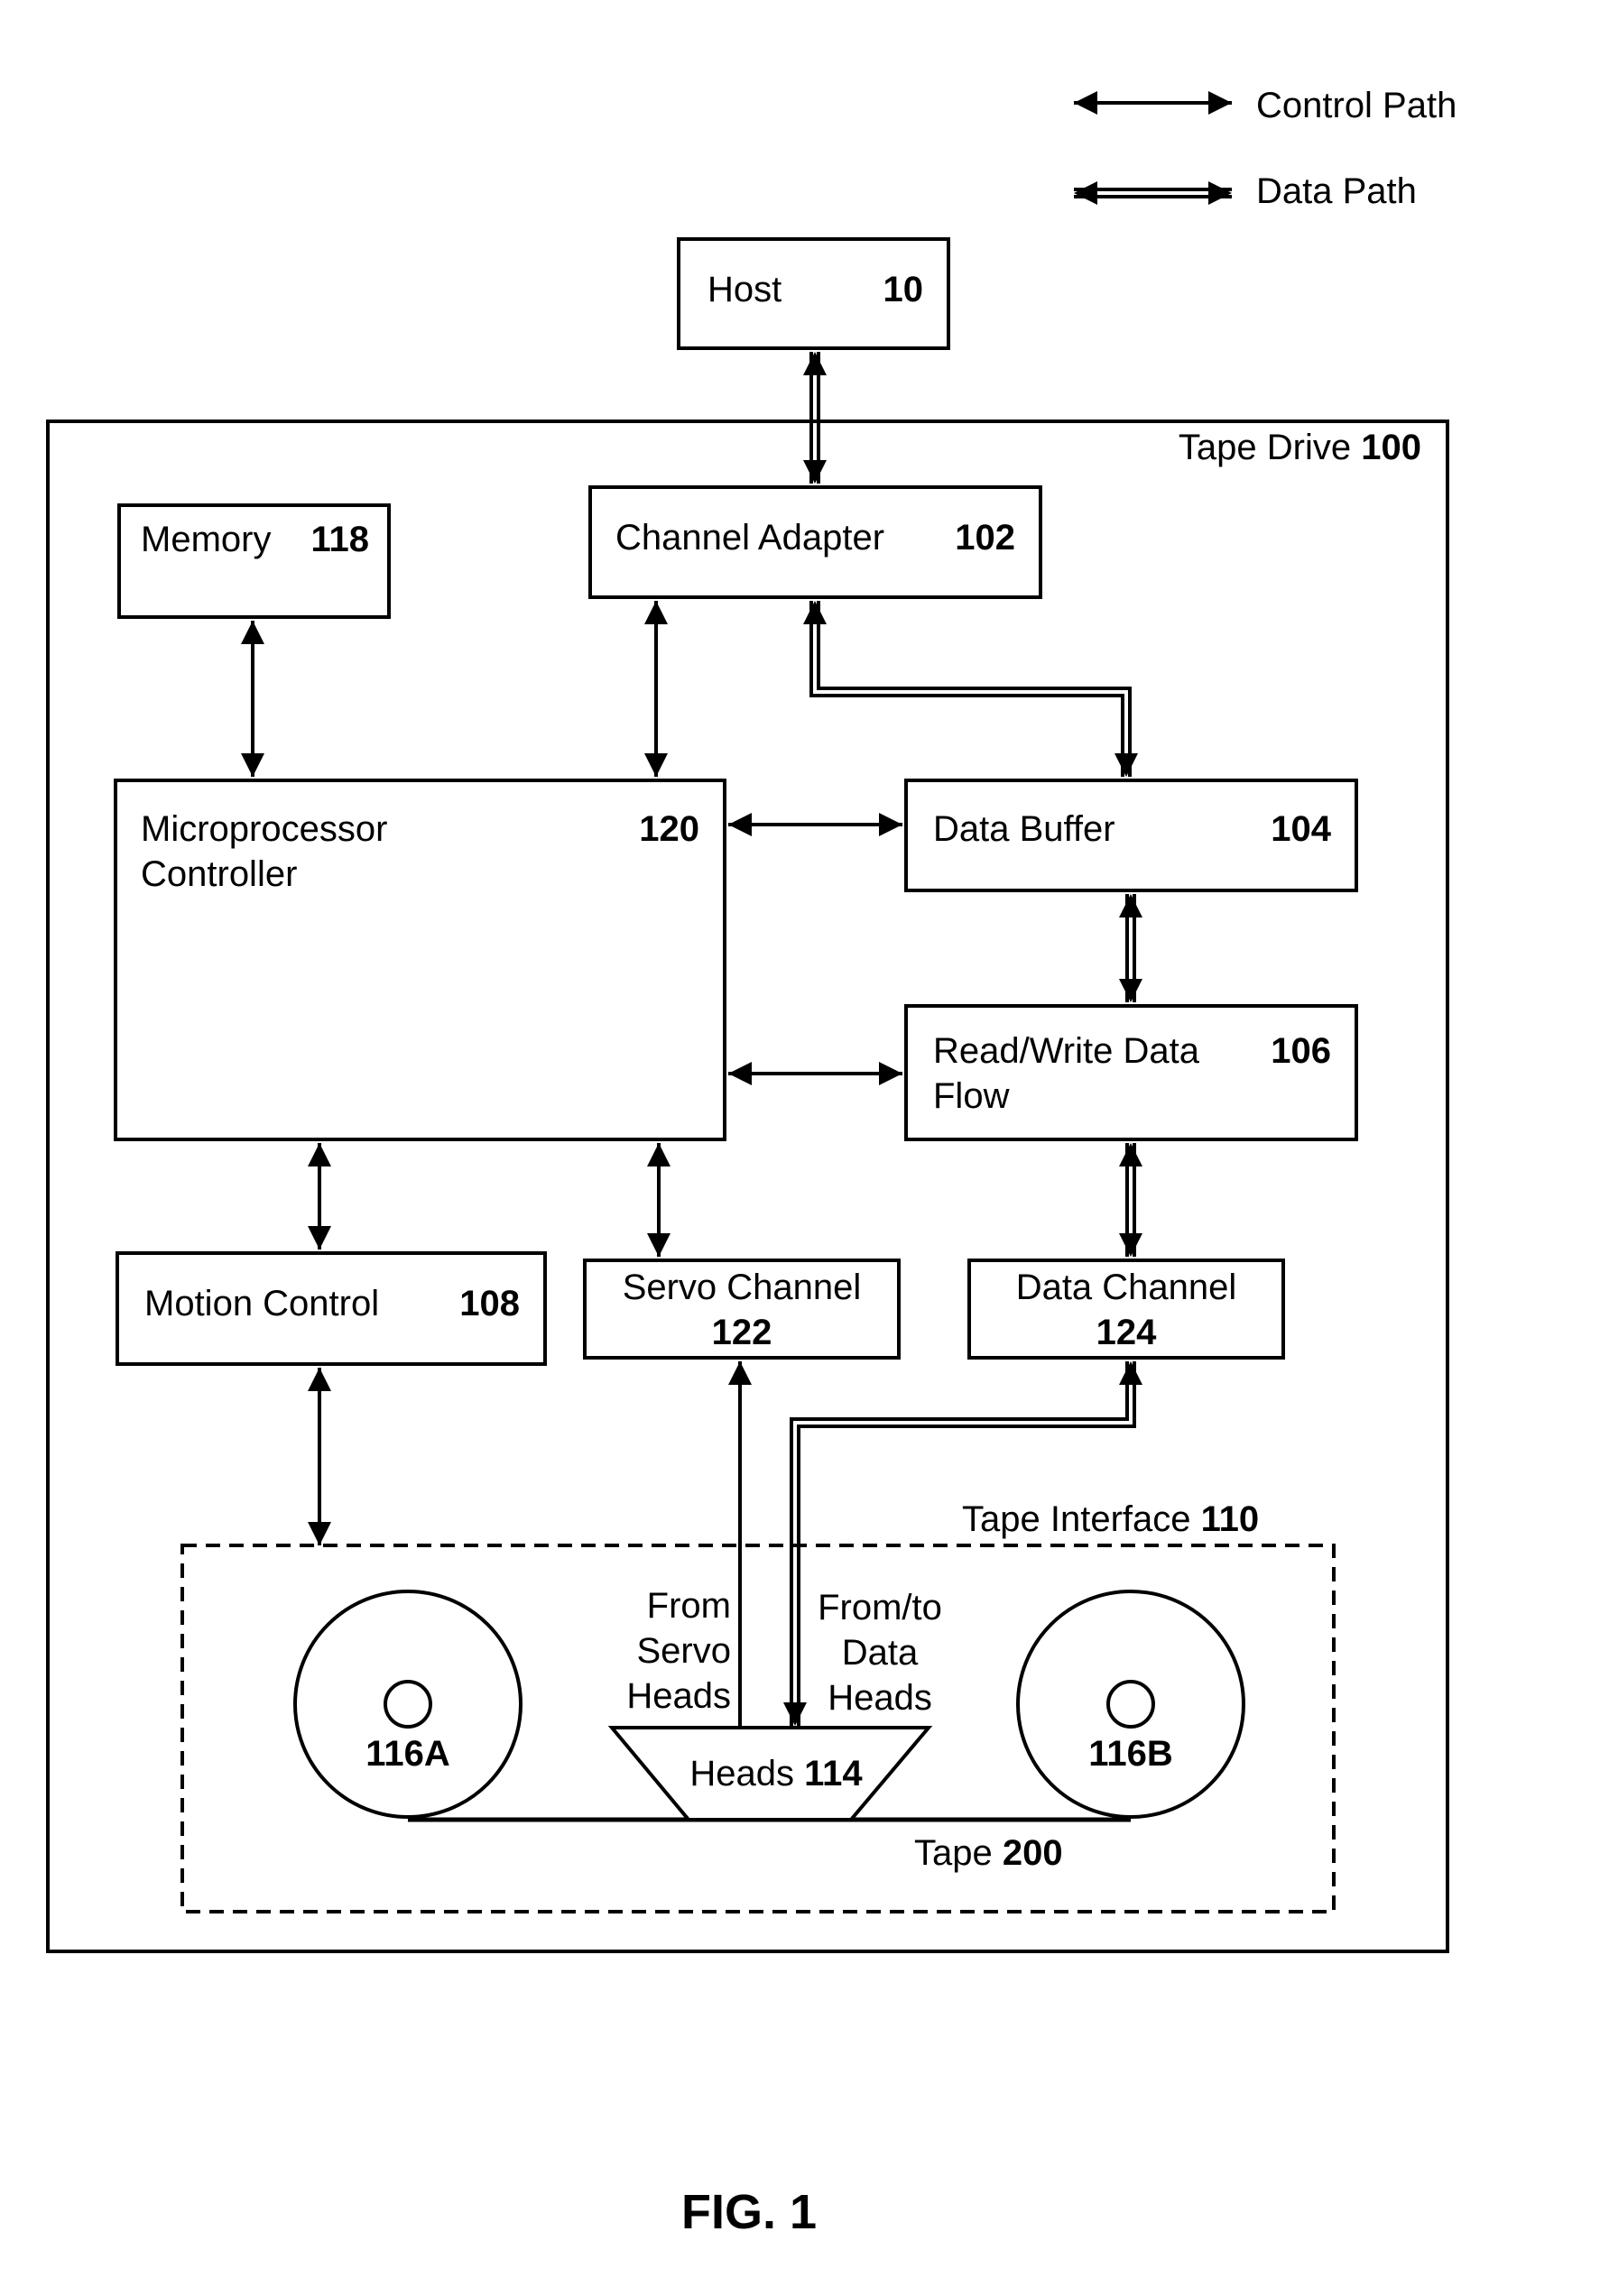 This screenshot has width=1600, height=2296. I want to click on tape-drive-name: Tape Drive, so click(1265, 448).